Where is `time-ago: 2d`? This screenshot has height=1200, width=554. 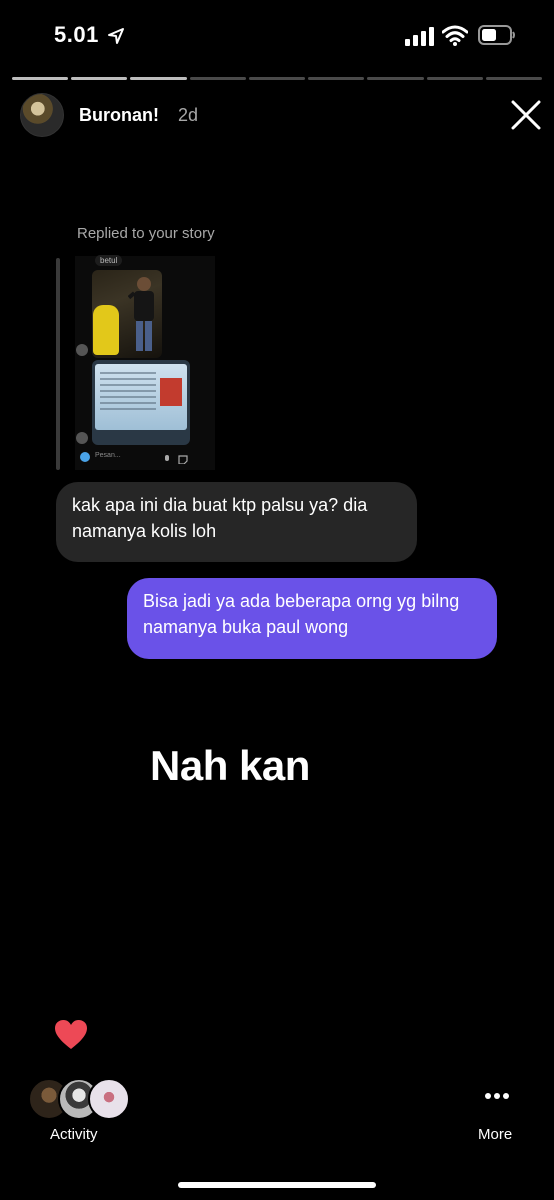 time-ago: 2d is located at coordinates (188, 115).